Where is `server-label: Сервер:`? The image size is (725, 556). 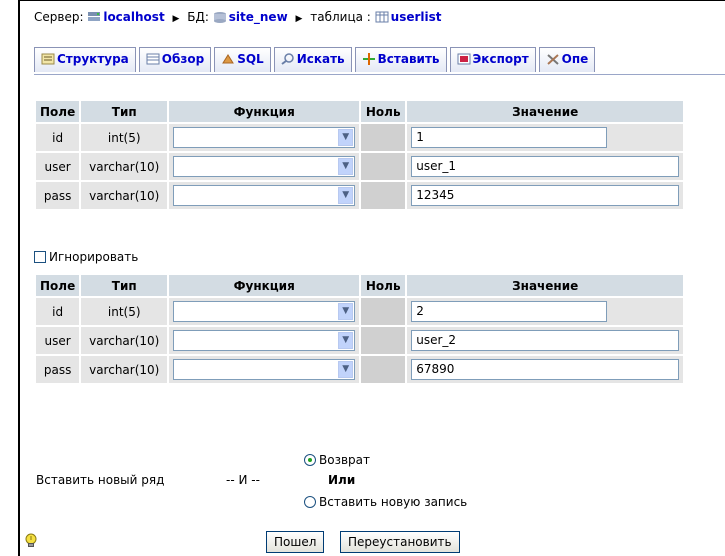
server-label: Сервер: is located at coordinates (59, 17).